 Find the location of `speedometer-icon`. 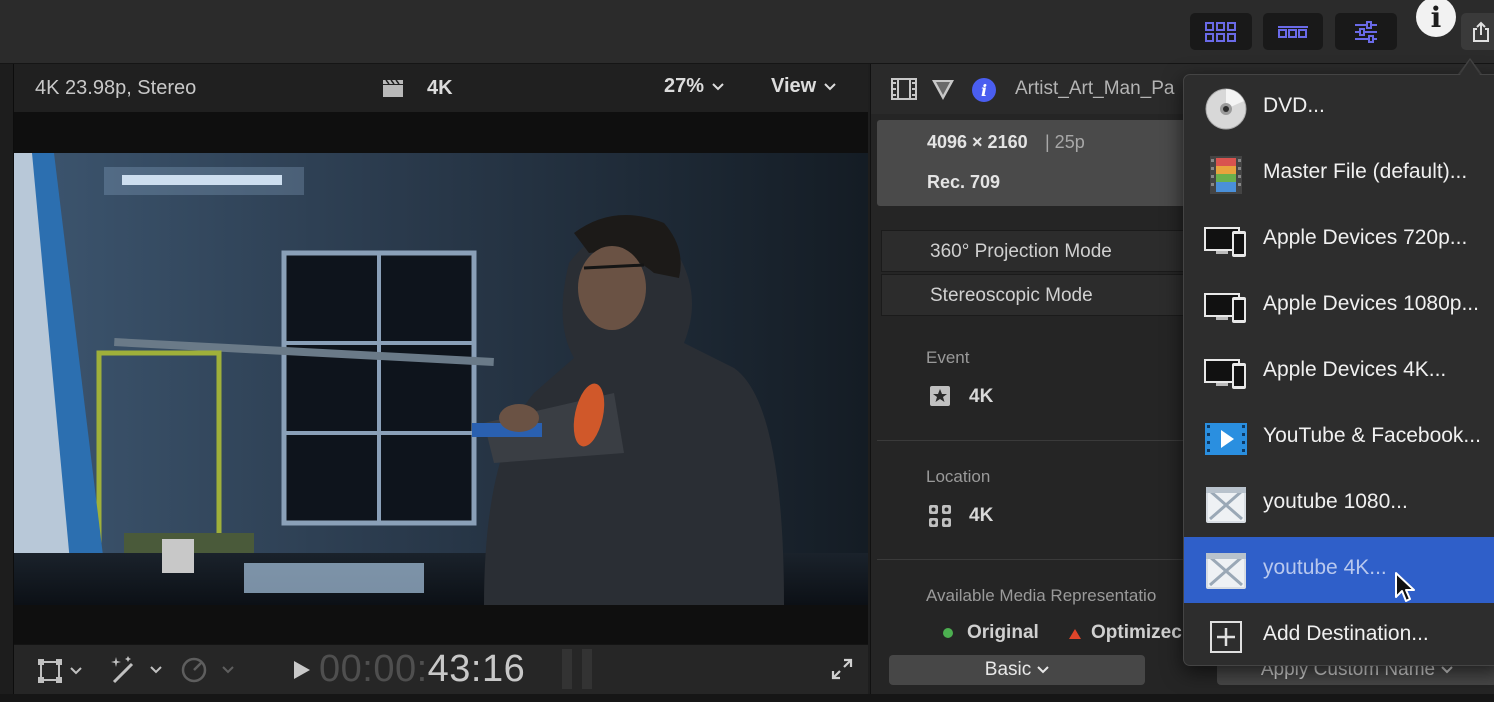

speedometer-icon is located at coordinates (194, 670).